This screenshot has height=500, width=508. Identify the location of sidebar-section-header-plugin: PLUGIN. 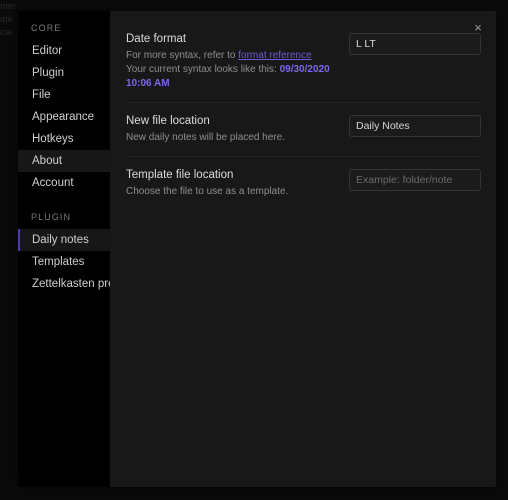
(51, 217).